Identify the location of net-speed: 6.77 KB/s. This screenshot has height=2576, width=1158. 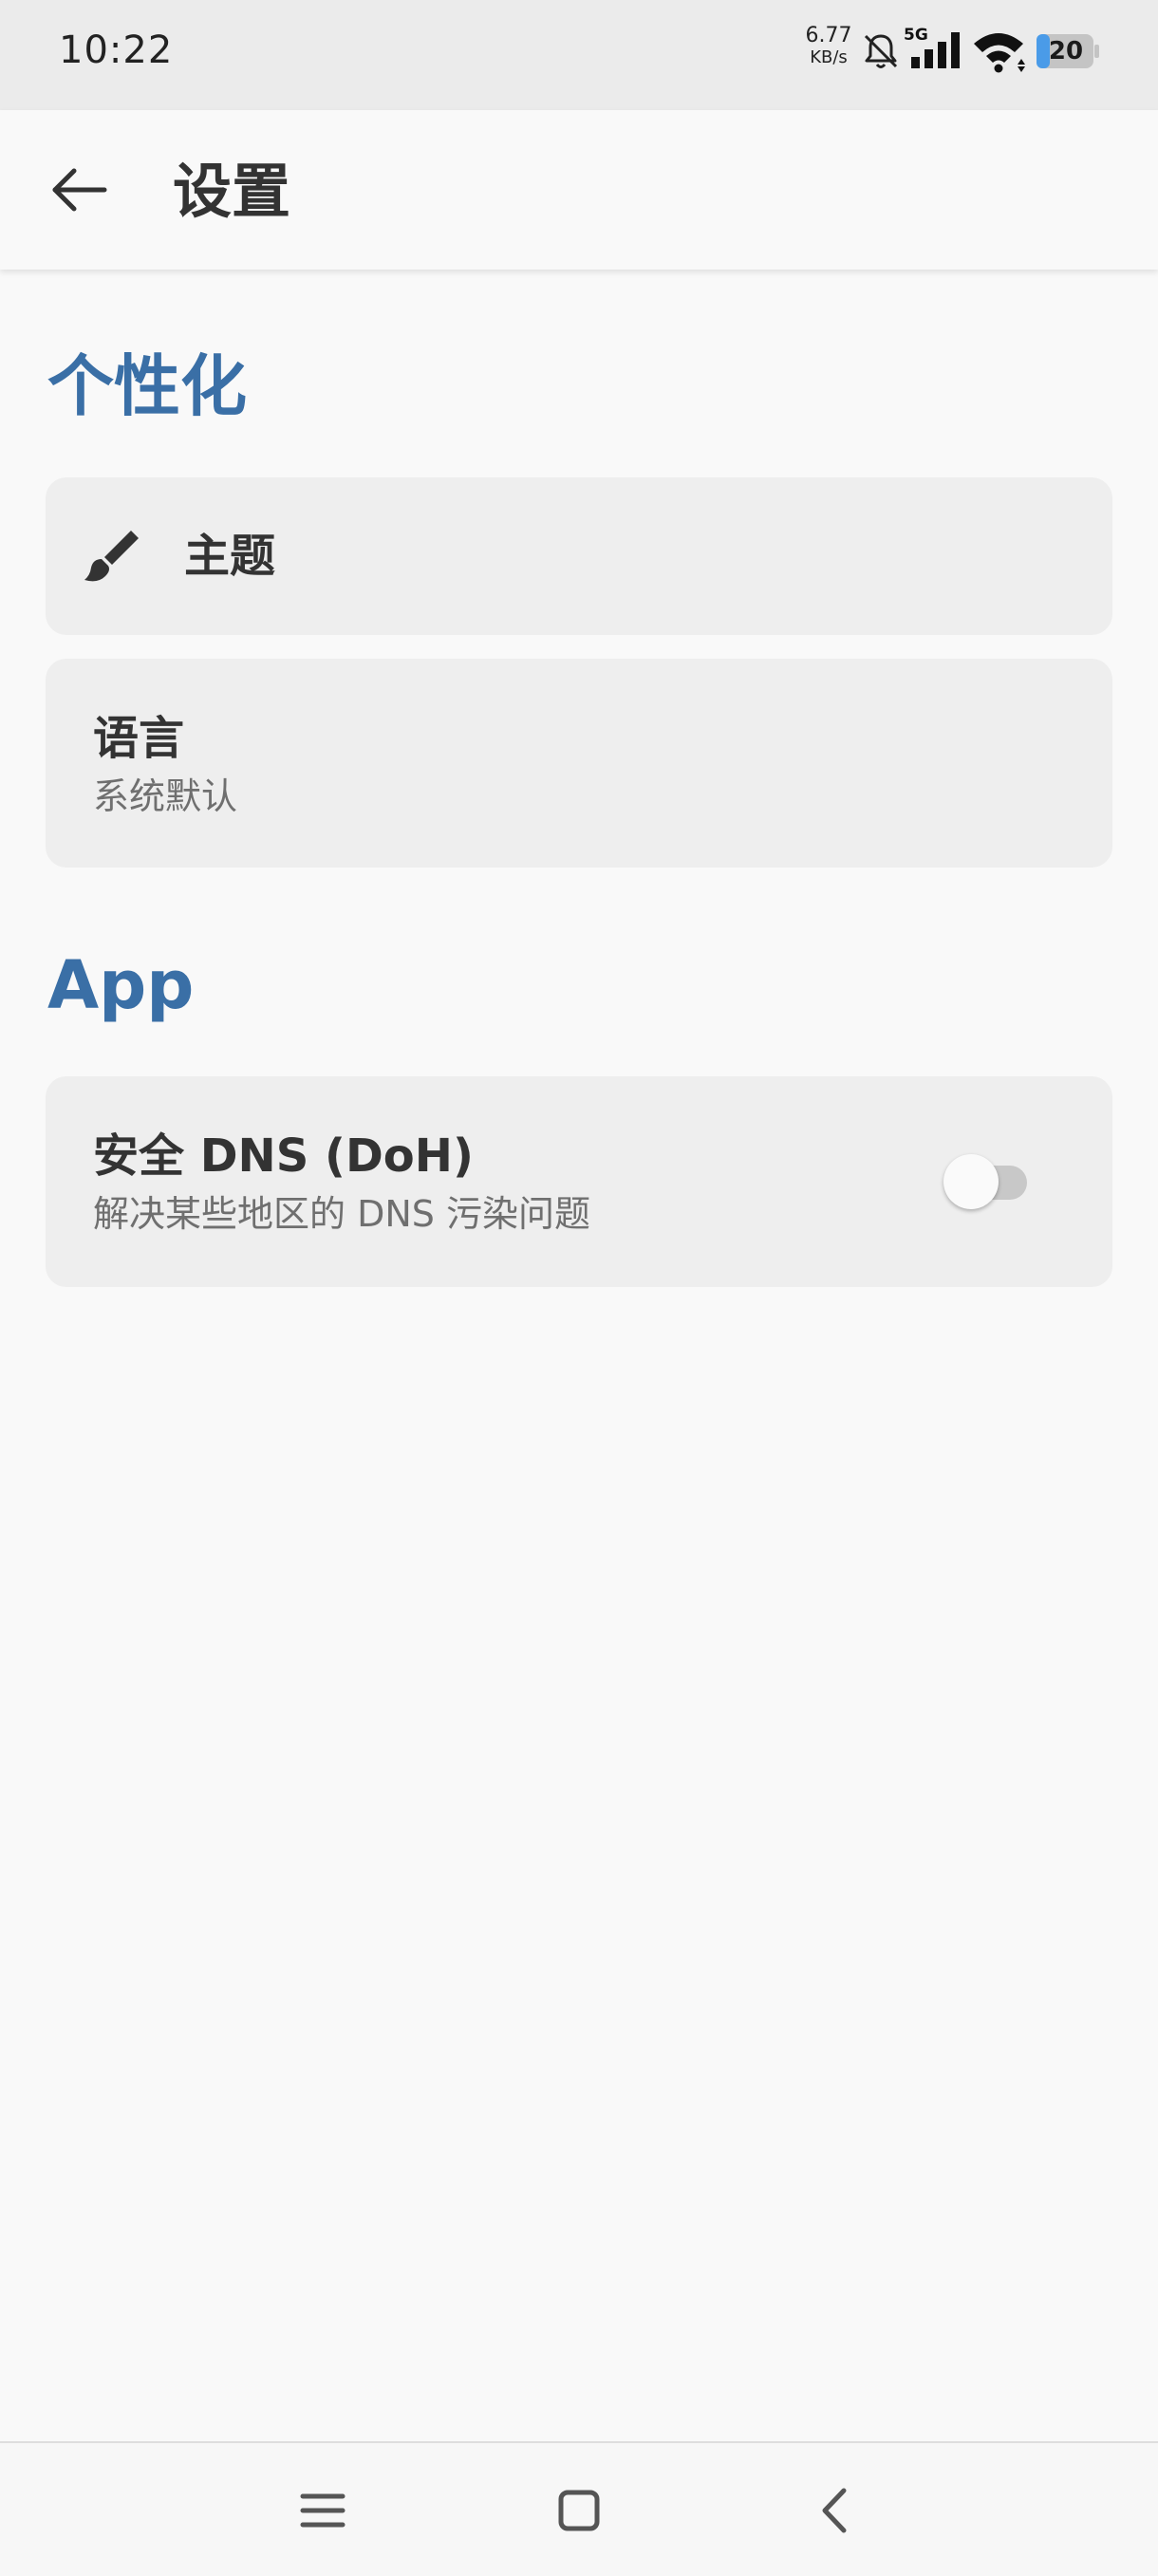
(828, 46).